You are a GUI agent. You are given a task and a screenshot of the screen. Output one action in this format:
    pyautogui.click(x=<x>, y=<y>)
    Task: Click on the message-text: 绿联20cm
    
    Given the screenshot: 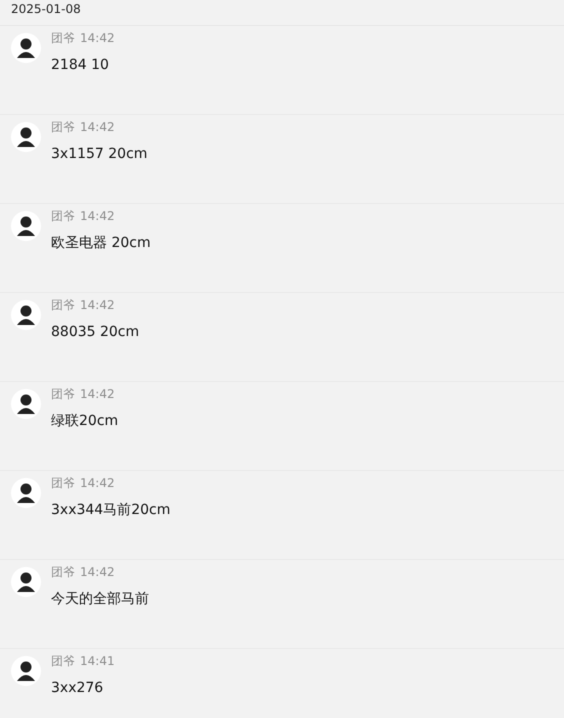 What is the action you would take?
    pyautogui.click(x=84, y=421)
    